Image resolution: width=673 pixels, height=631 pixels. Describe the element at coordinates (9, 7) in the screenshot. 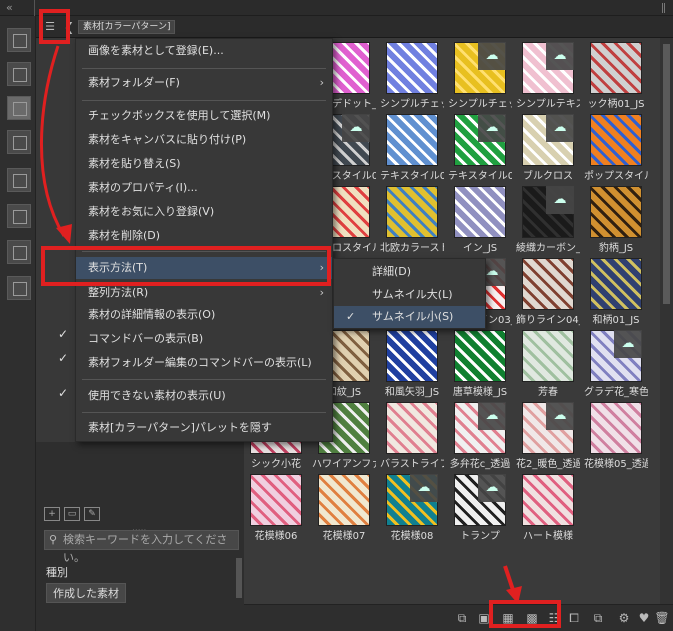

I see `collapse-icon: «` at that location.